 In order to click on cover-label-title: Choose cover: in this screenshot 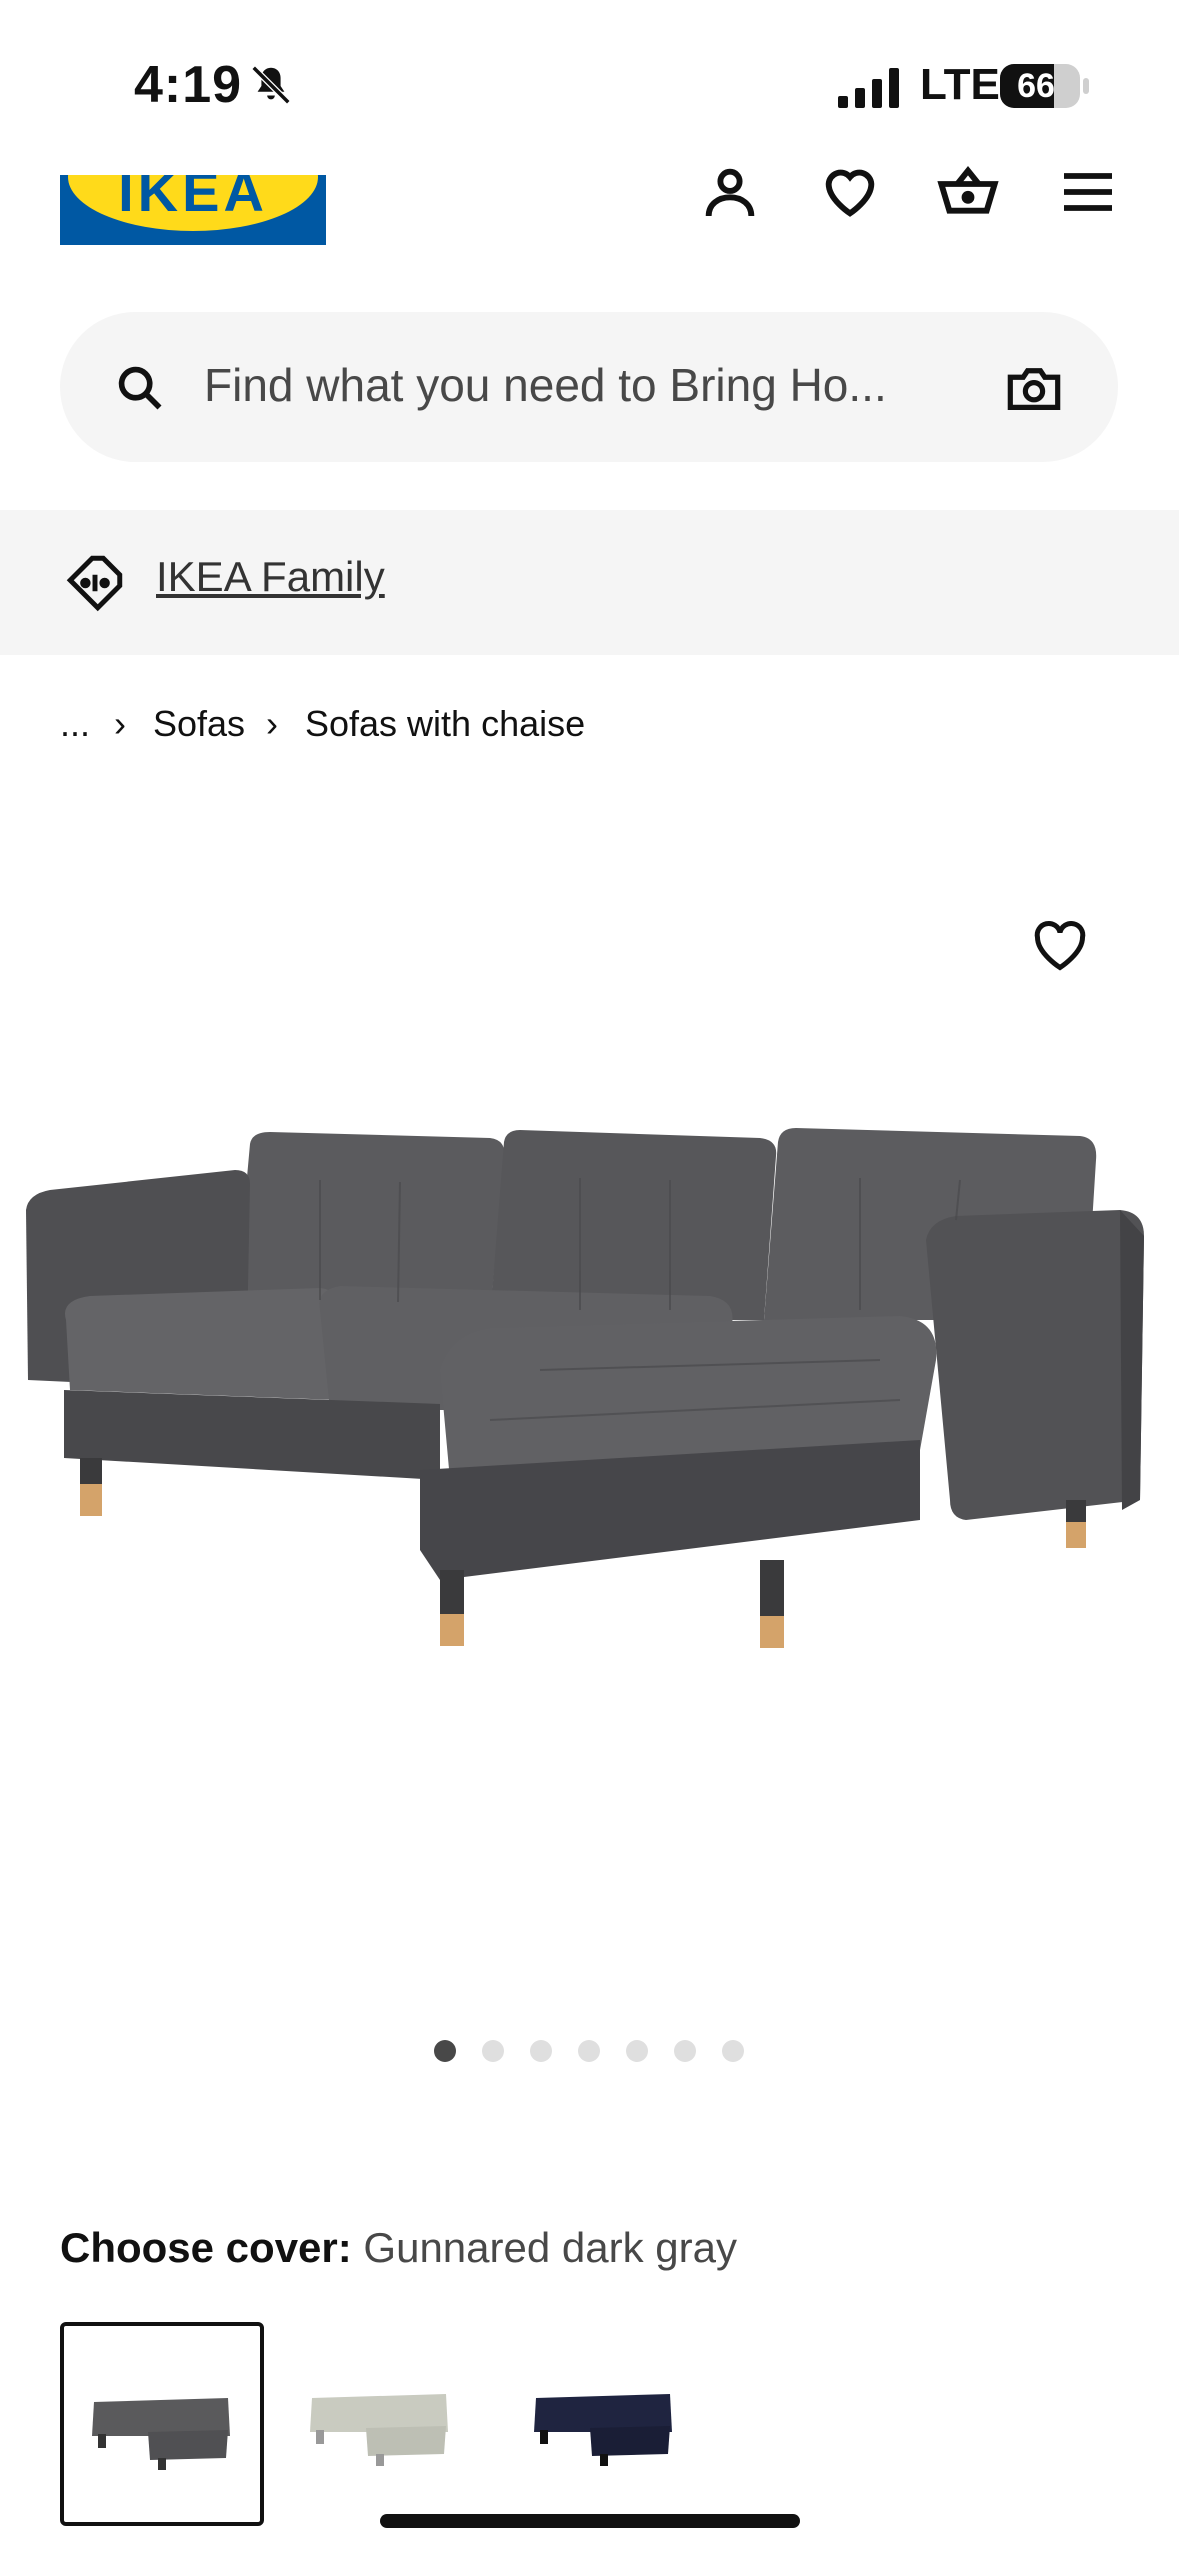, I will do `click(206, 2247)`.